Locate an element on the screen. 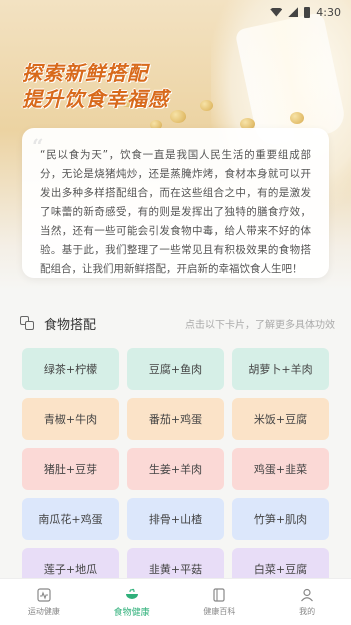 The height and width of the screenshot is (625, 351). nav-label: 健康百科 is located at coordinates (219, 611).